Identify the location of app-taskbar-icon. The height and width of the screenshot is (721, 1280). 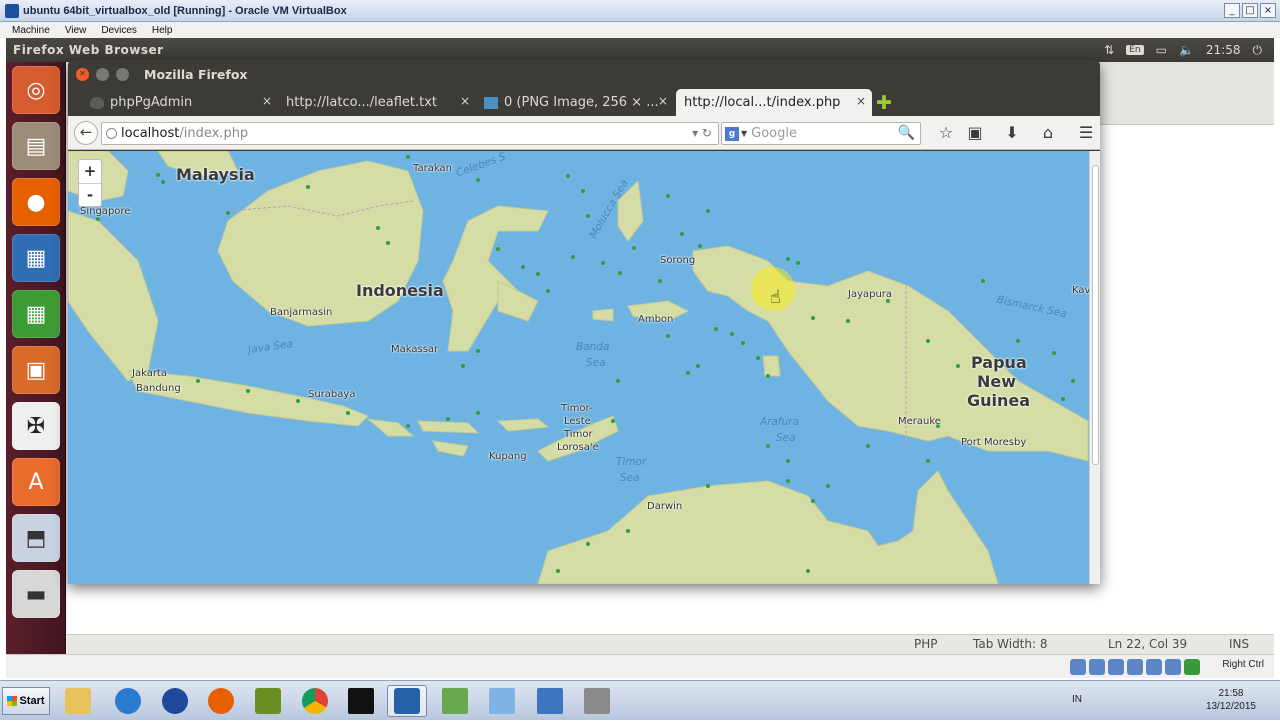
(502, 701).